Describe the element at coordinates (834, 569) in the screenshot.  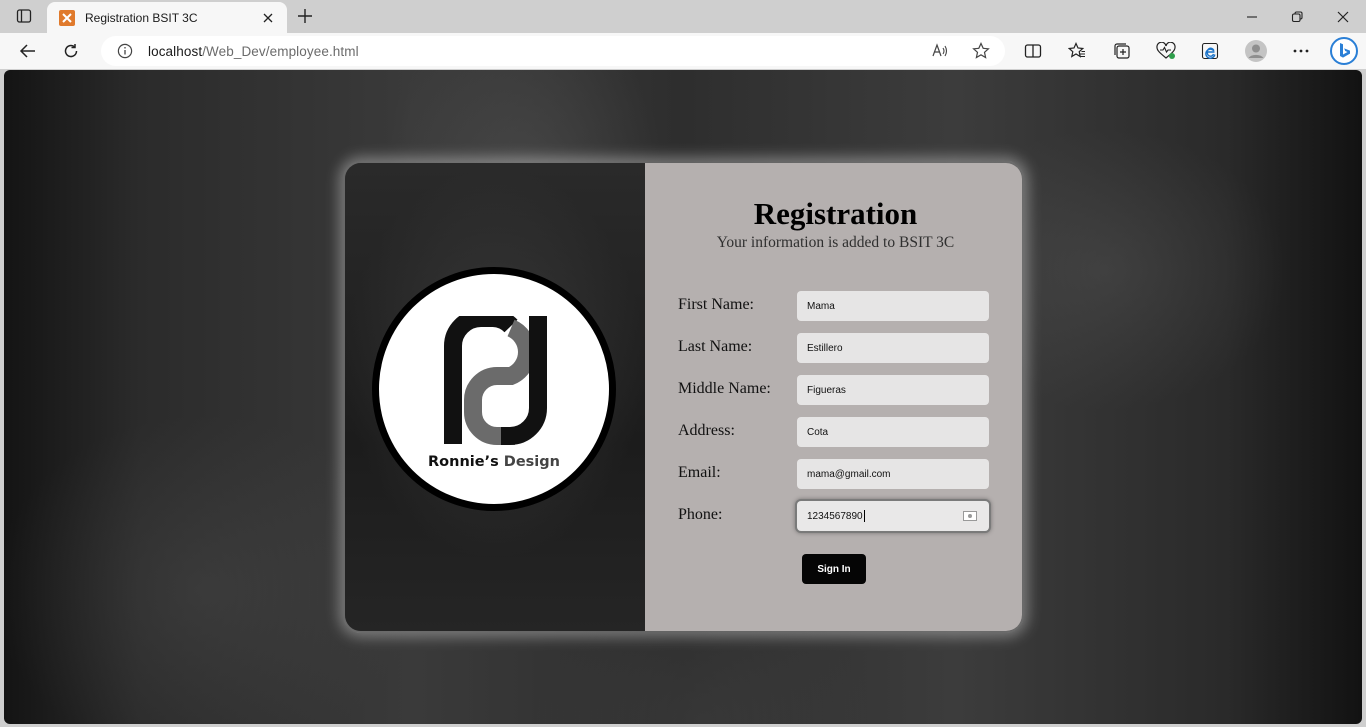
I see `sign-in-button: Sign In` at that location.